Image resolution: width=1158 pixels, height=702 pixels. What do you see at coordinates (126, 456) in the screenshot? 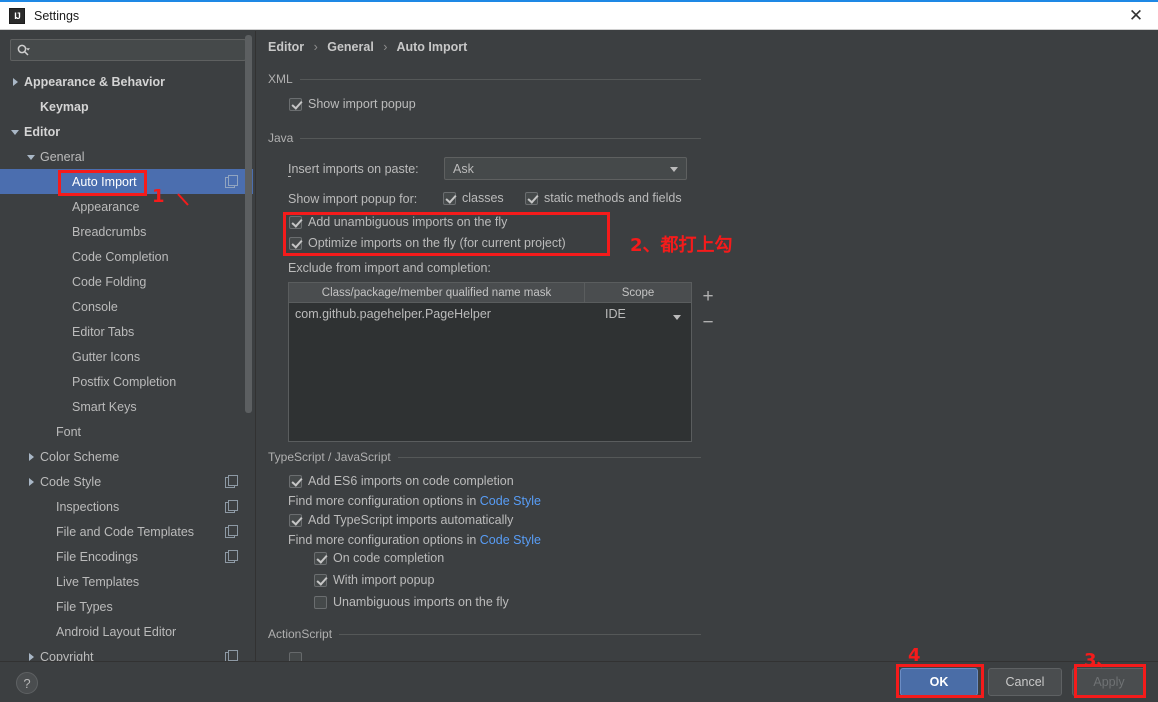
I see `sidebar-item-color-scheme: Color Scheme` at bounding box center [126, 456].